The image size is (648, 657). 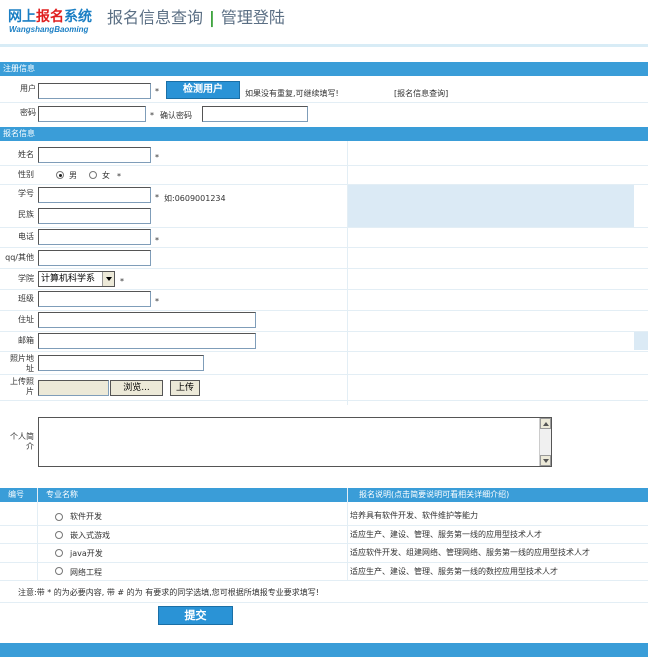 What do you see at coordinates (94, 91) in the screenshot?
I see `username-field` at bounding box center [94, 91].